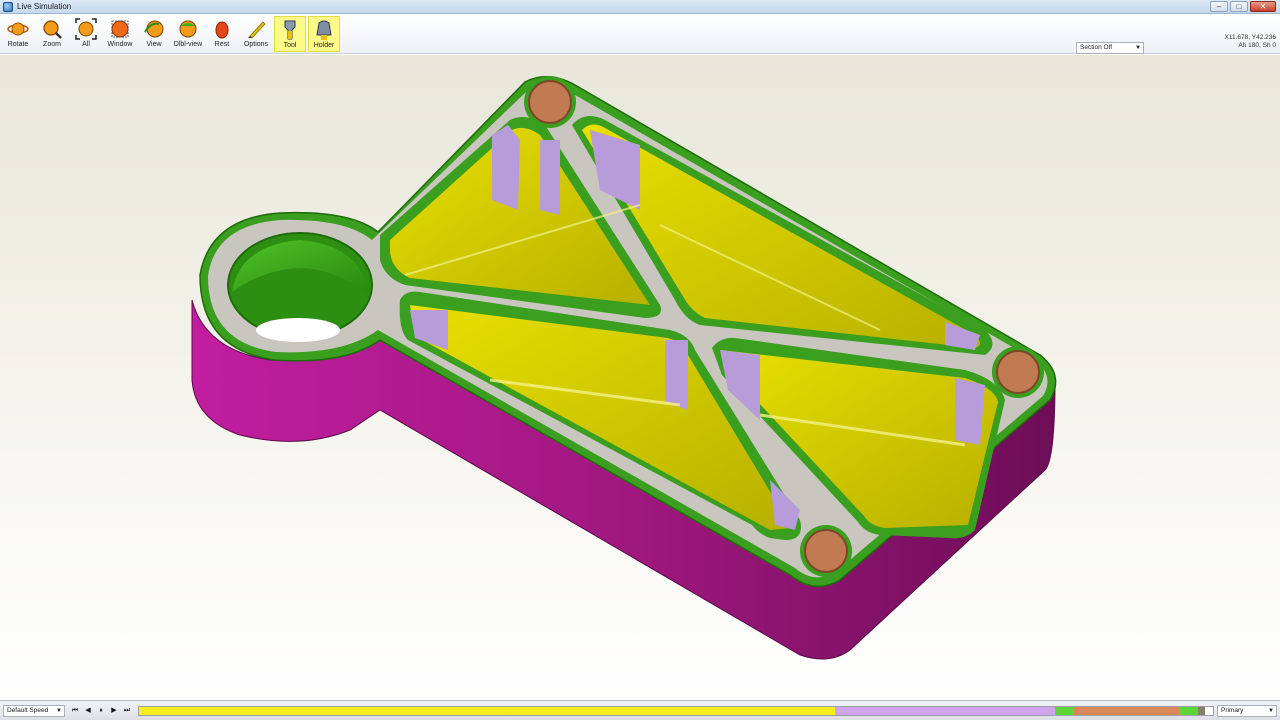  What do you see at coordinates (290, 30) in the screenshot?
I see `tool-icon` at bounding box center [290, 30].